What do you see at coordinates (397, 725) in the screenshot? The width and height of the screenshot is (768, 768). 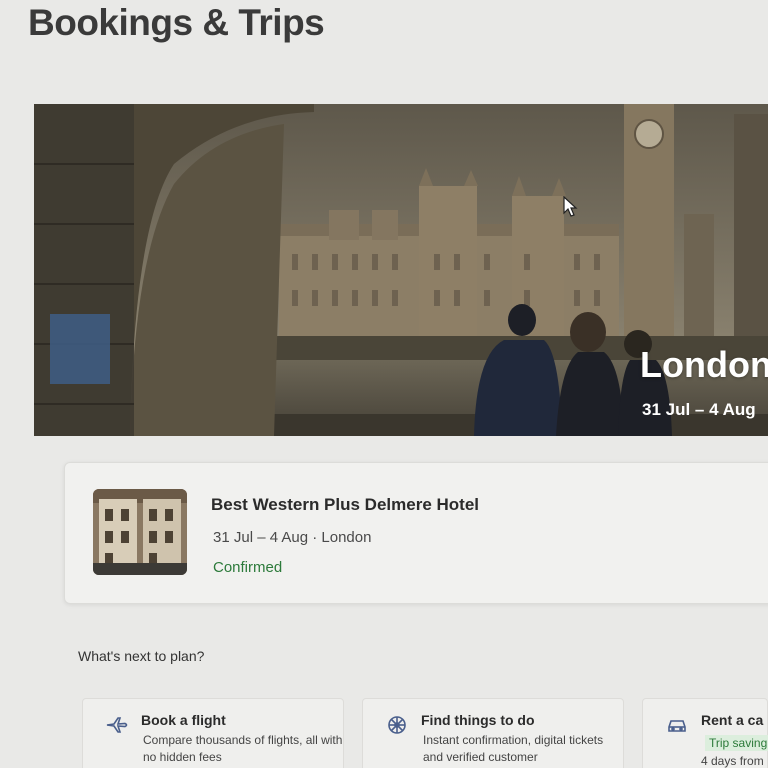 I see `attractions-icon` at bounding box center [397, 725].